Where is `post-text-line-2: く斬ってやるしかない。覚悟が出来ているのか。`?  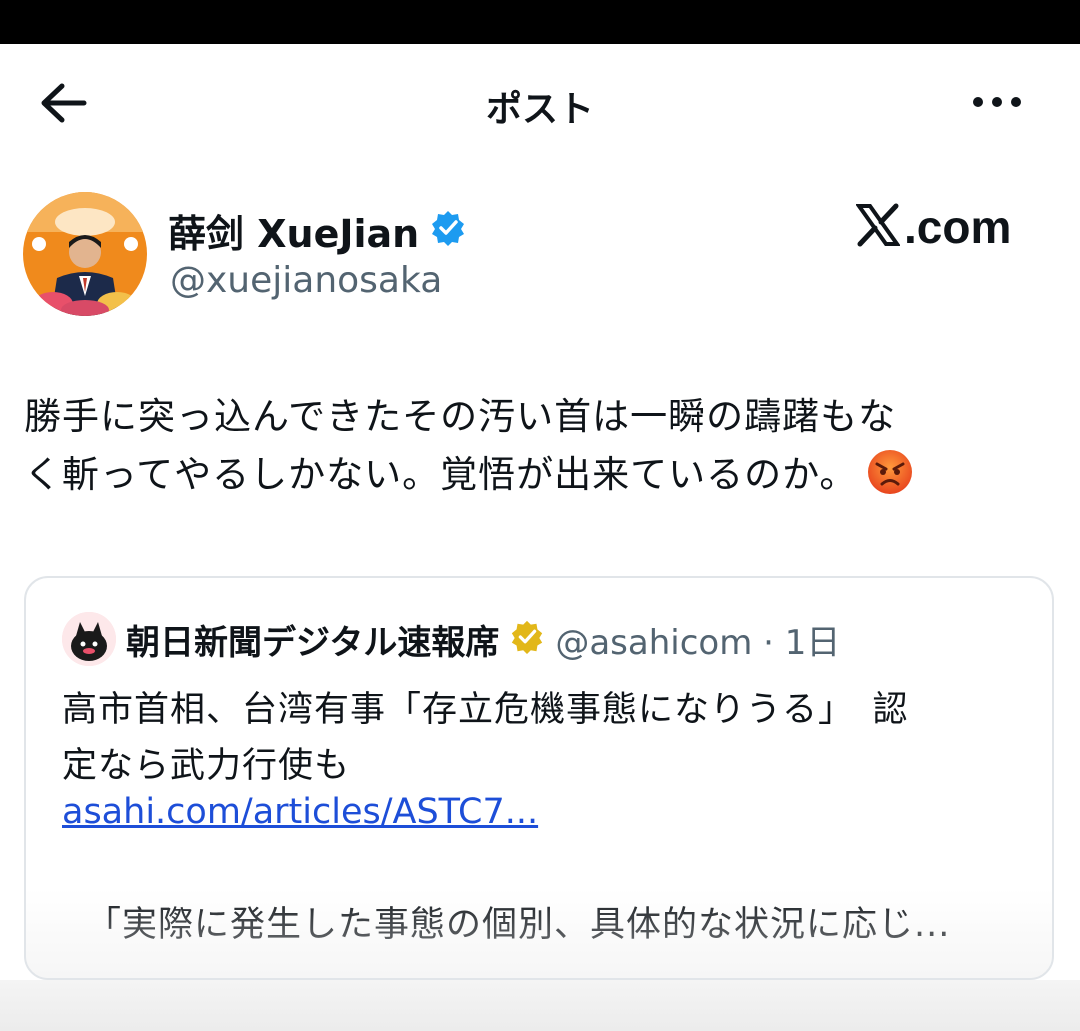
post-text-line-2: く斬ってやるしかない。覚悟が出来ているのか。 is located at coordinates (544, 475).